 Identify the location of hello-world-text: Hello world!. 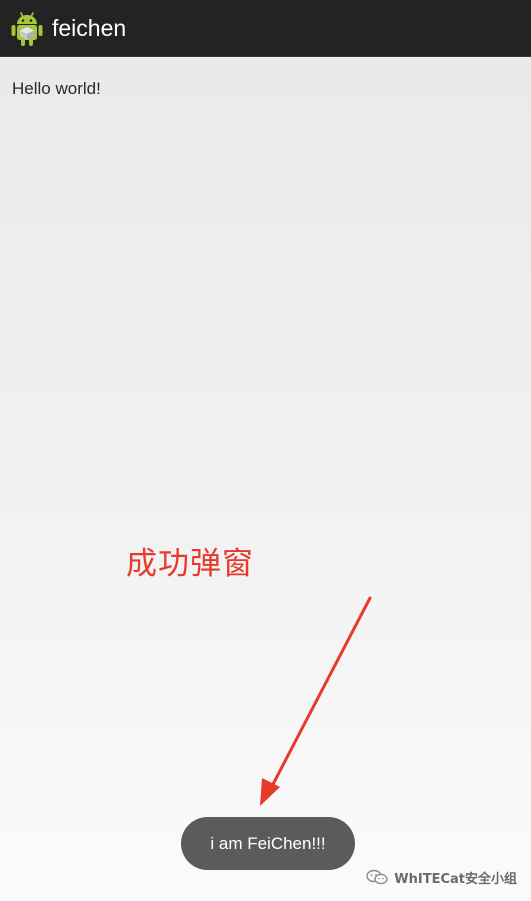
(56, 88).